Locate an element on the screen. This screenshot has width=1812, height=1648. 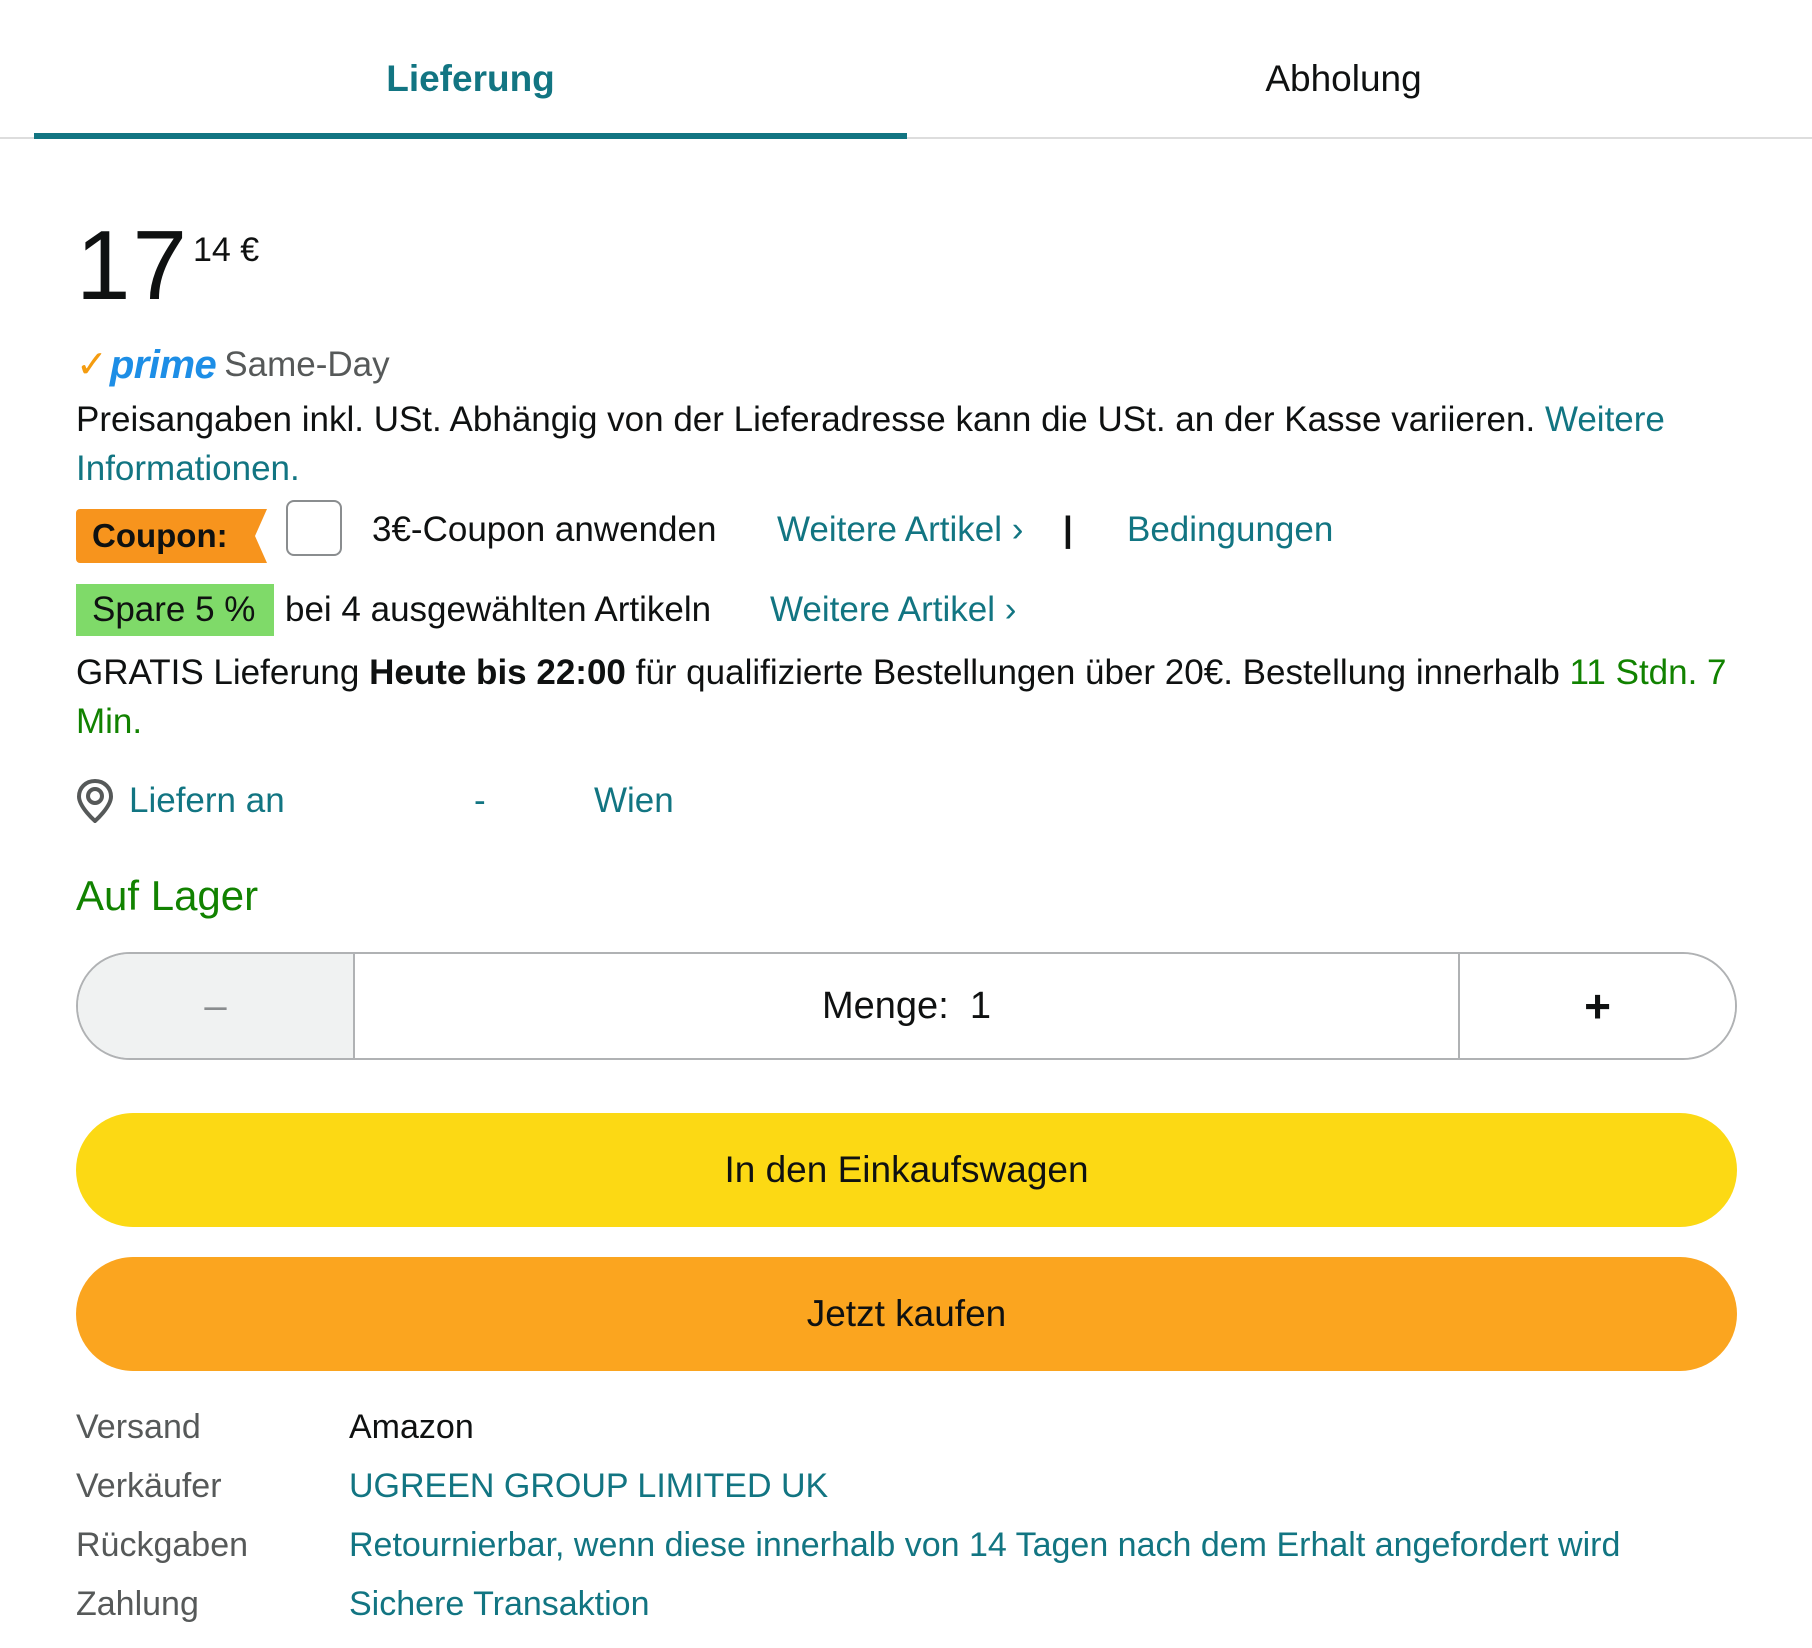
detail-label: Rückgaben is located at coordinates (162, 1545).